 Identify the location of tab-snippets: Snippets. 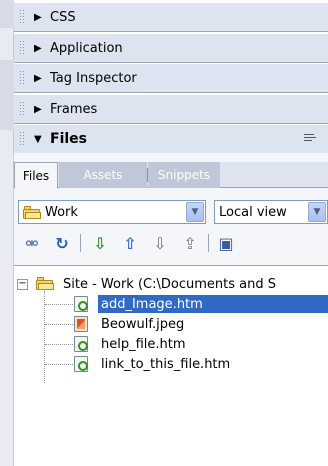
(184, 175).